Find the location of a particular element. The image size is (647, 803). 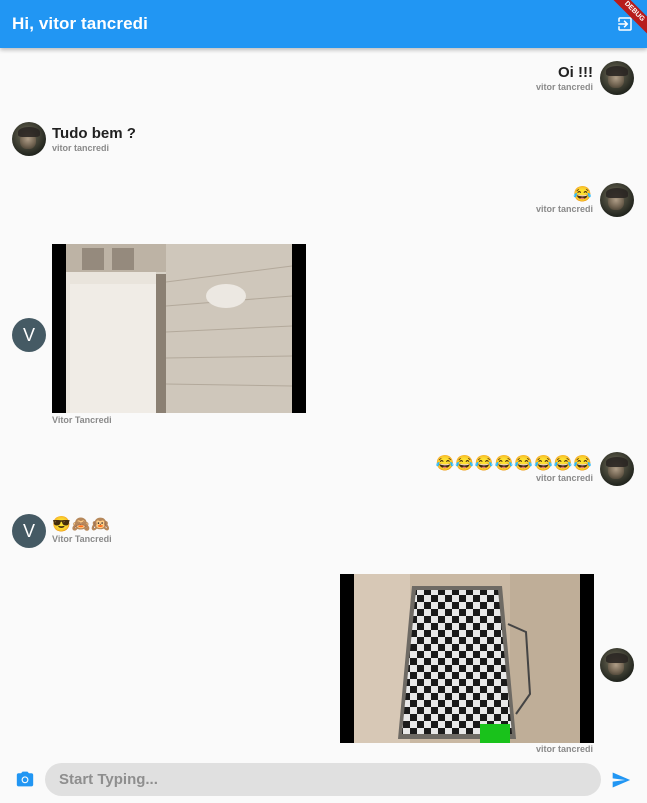

message-item: 😂😂😂😂😂😂😂😂 vitor tancredi is located at coordinates (514, 468).